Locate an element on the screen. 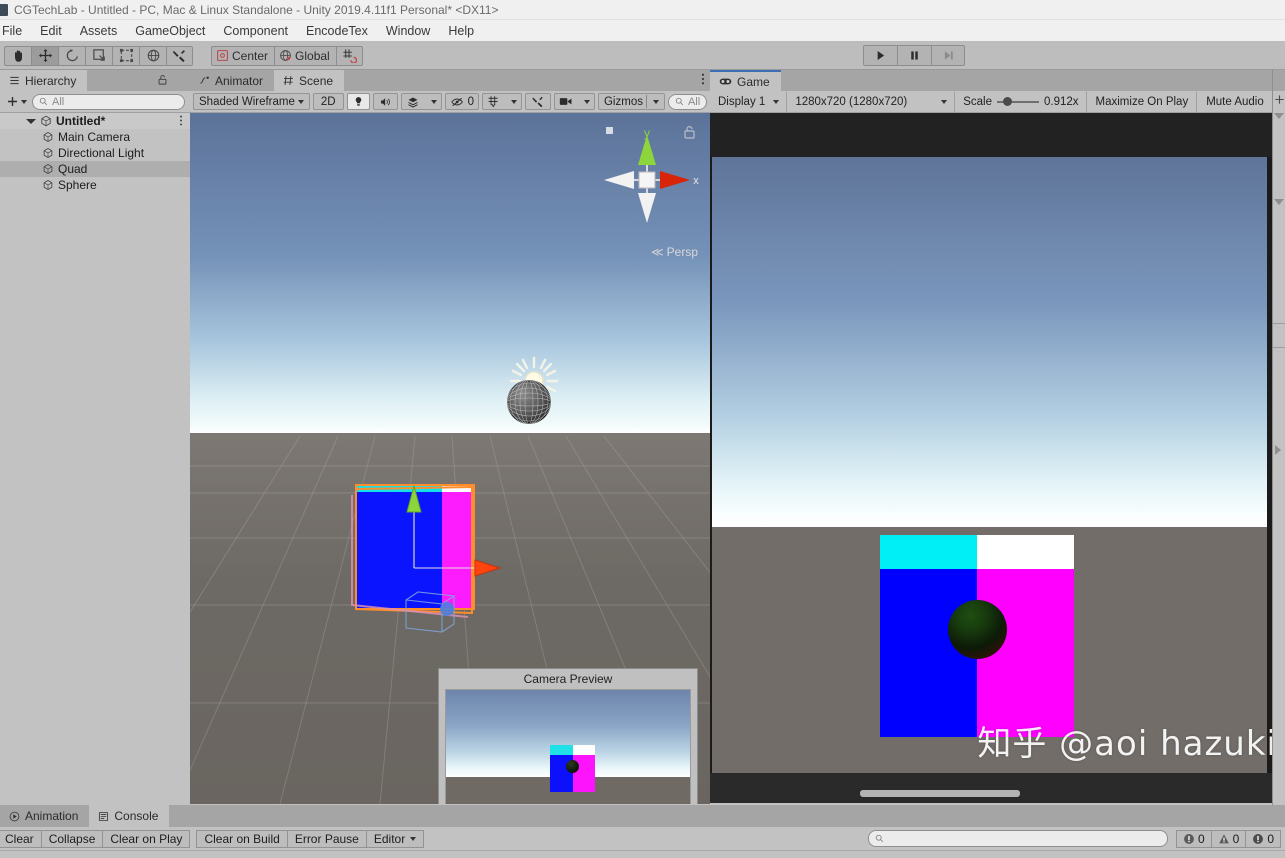  draw-mode-dropdown: Shaded Wireframe is located at coordinates (251, 101).